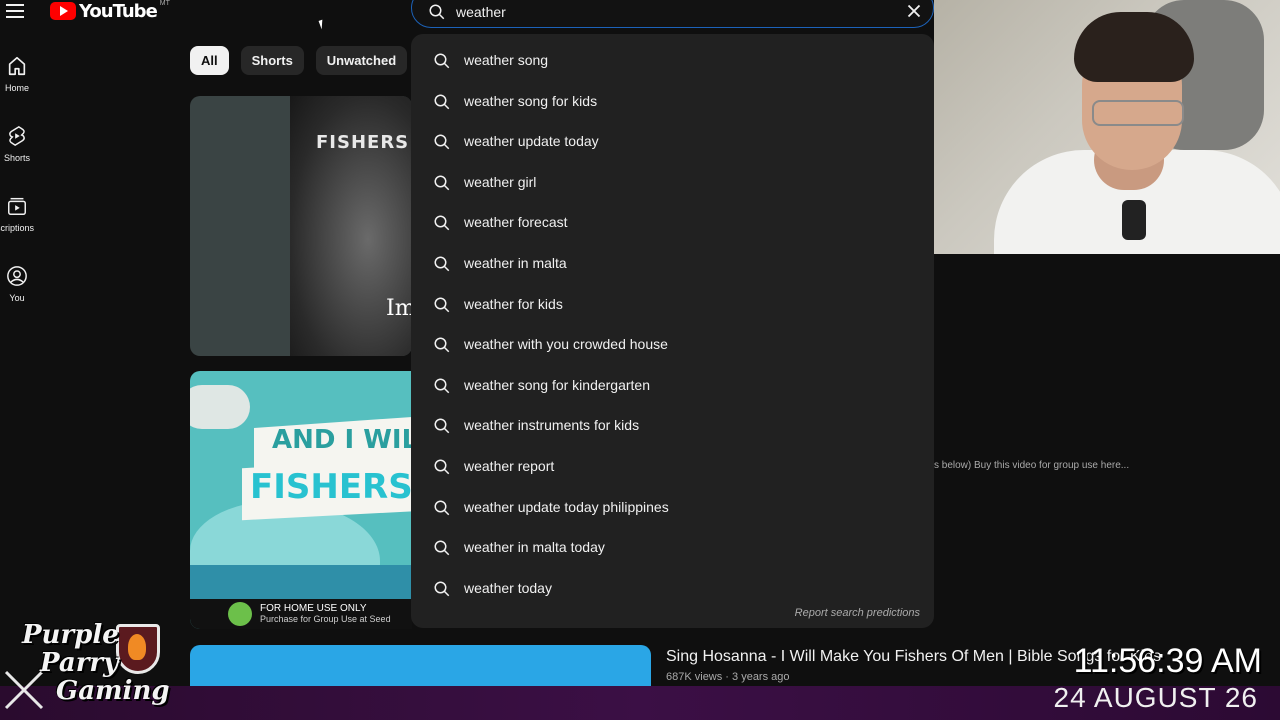 The width and height of the screenshot is (1280, 720). Describe the element at coordinates (272, 60) in the screenshot. I see `chip-shorts: Shorts` at that location.